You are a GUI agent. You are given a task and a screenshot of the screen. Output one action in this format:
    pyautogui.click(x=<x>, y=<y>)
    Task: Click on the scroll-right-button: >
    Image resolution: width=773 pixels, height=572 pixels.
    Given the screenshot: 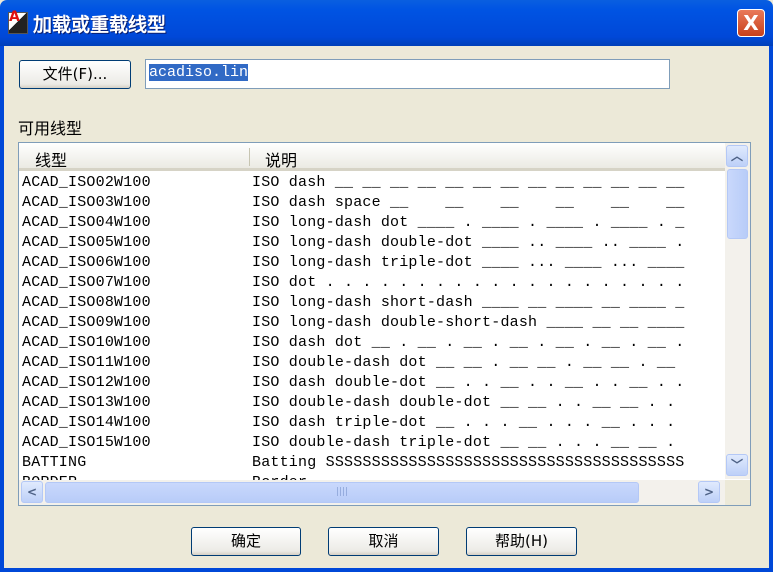 What is the action you would take?
    pyautogui.click(x=709, y=492)
    